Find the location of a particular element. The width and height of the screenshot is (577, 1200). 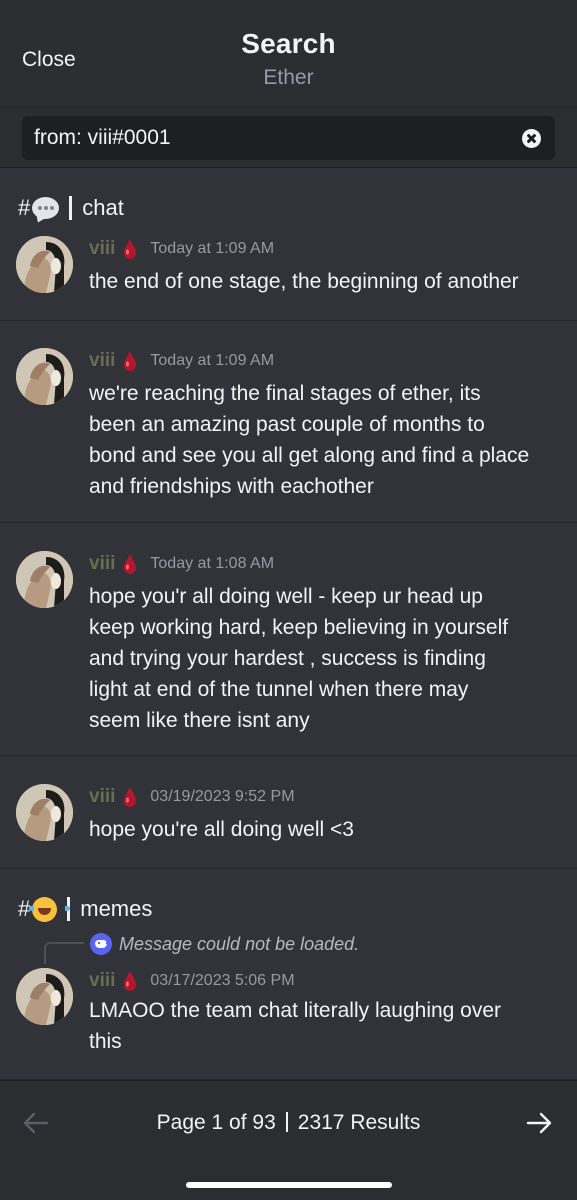

pagination-separator is located at coordinates (286, 1122).